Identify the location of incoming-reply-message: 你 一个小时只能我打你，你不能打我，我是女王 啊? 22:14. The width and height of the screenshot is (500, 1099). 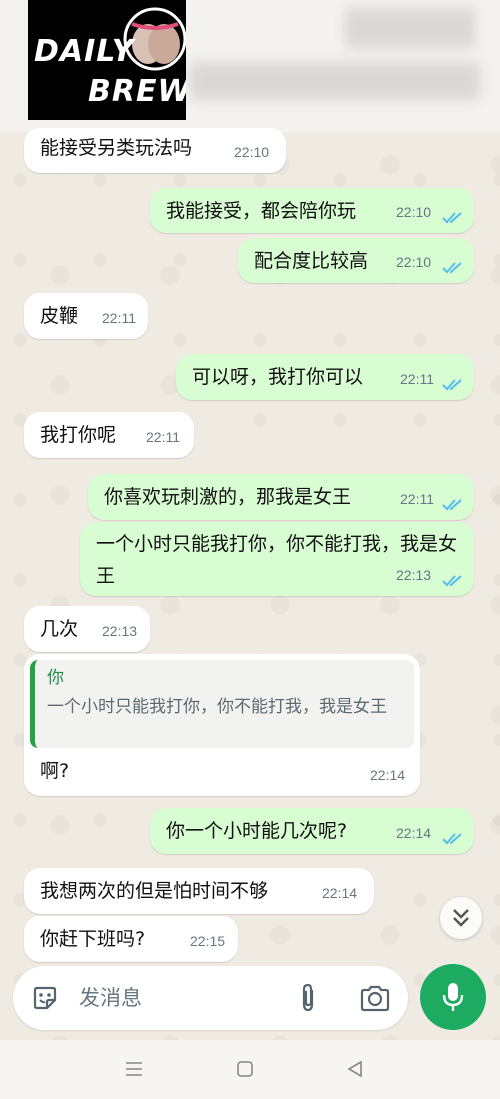
(222, 725).